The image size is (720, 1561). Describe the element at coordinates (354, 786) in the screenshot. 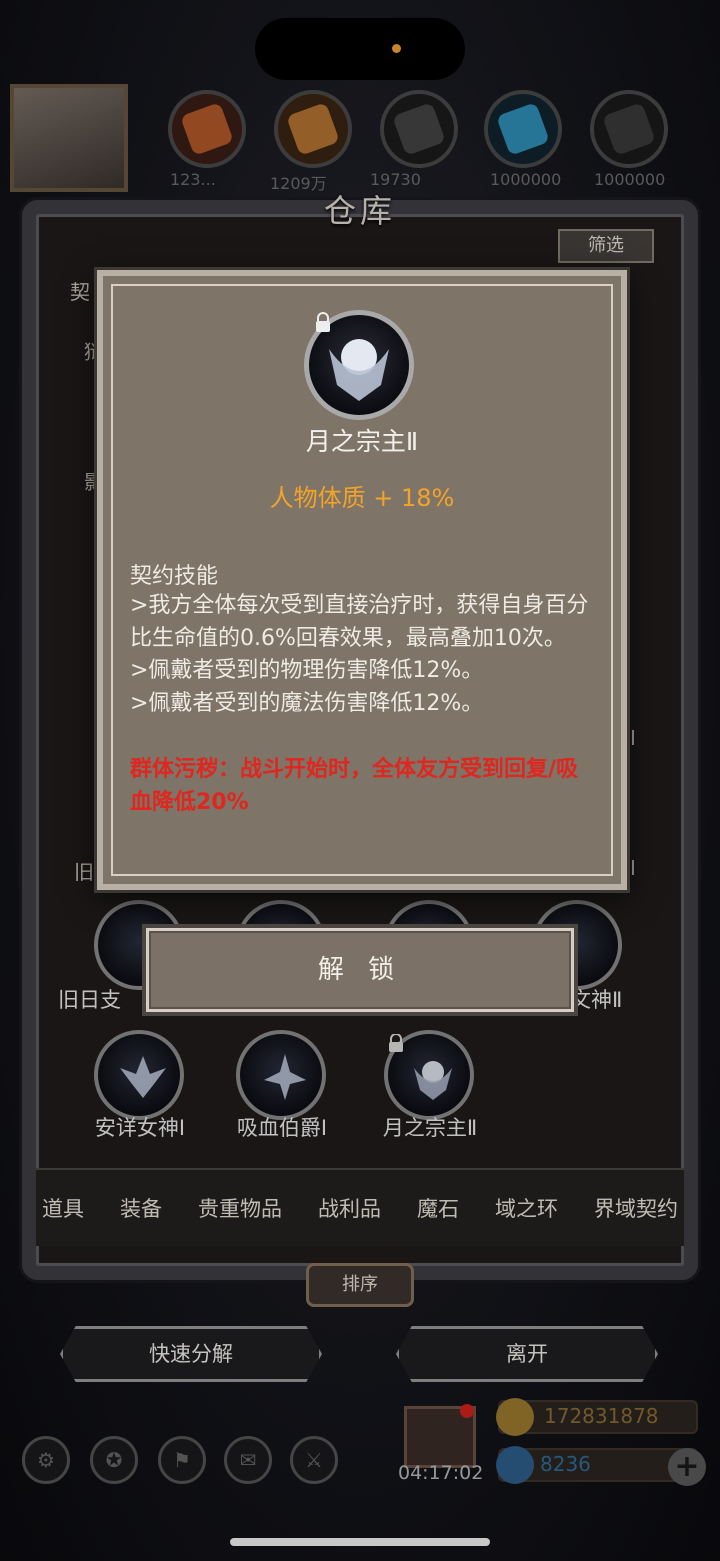

I see `tooltip-curse: 群体污秽：战斗开始时，全体友方受到回复/吸血降低20%` at that location.